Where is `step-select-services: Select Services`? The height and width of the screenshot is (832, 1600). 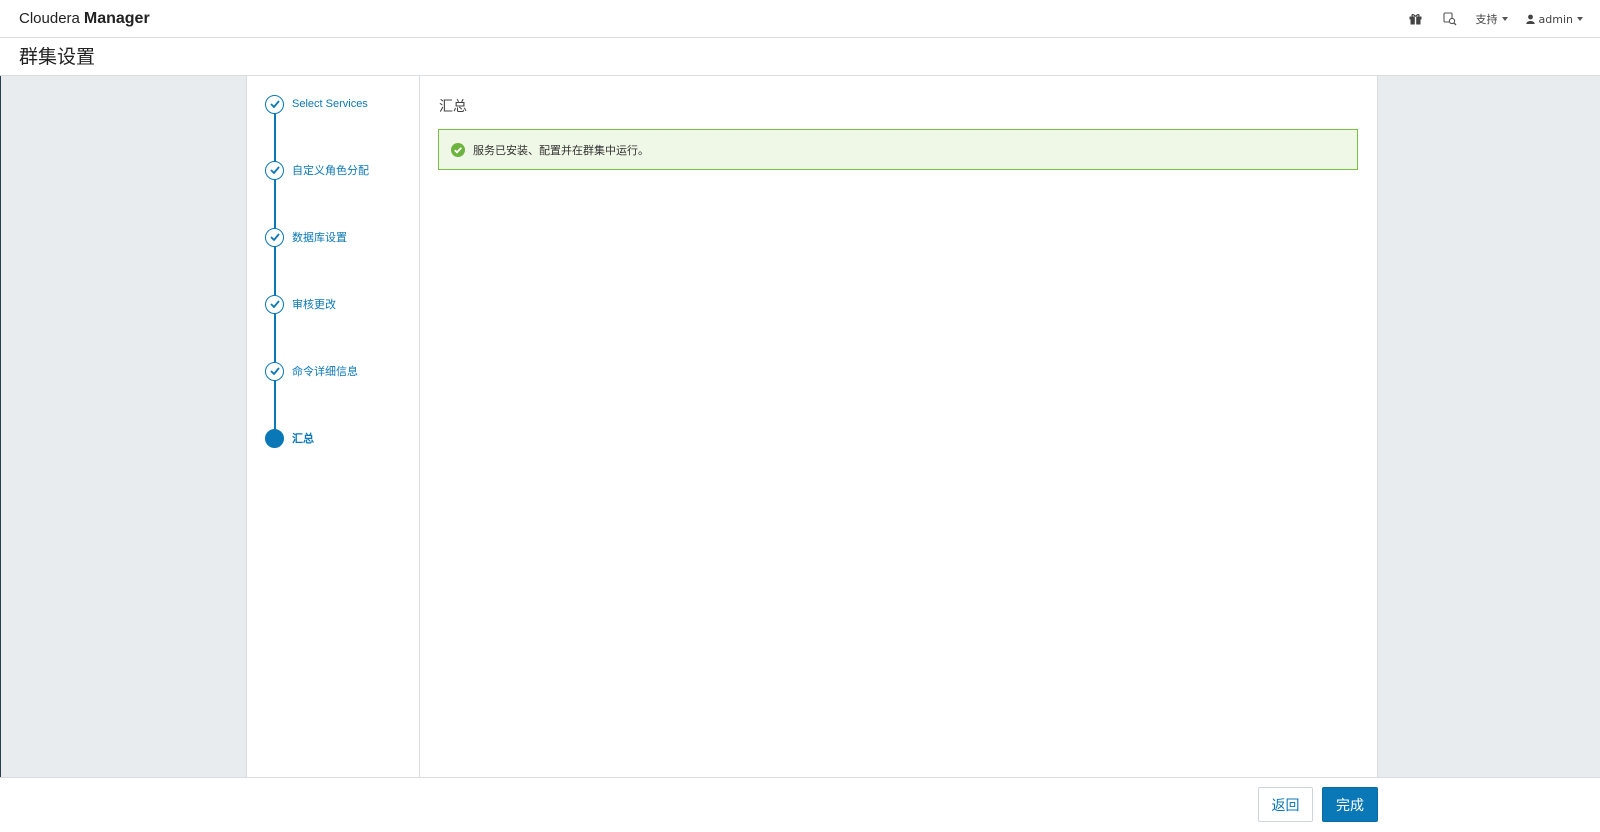 step-select-services: Select Services is located at coordinates (316, 104).